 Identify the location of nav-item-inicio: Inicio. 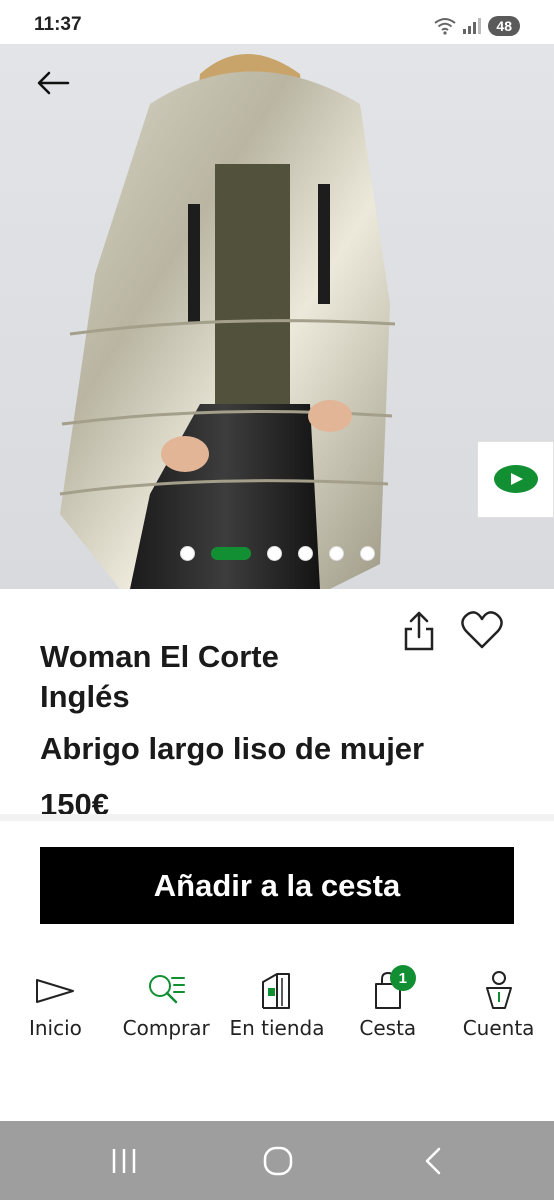
(55, 1005).